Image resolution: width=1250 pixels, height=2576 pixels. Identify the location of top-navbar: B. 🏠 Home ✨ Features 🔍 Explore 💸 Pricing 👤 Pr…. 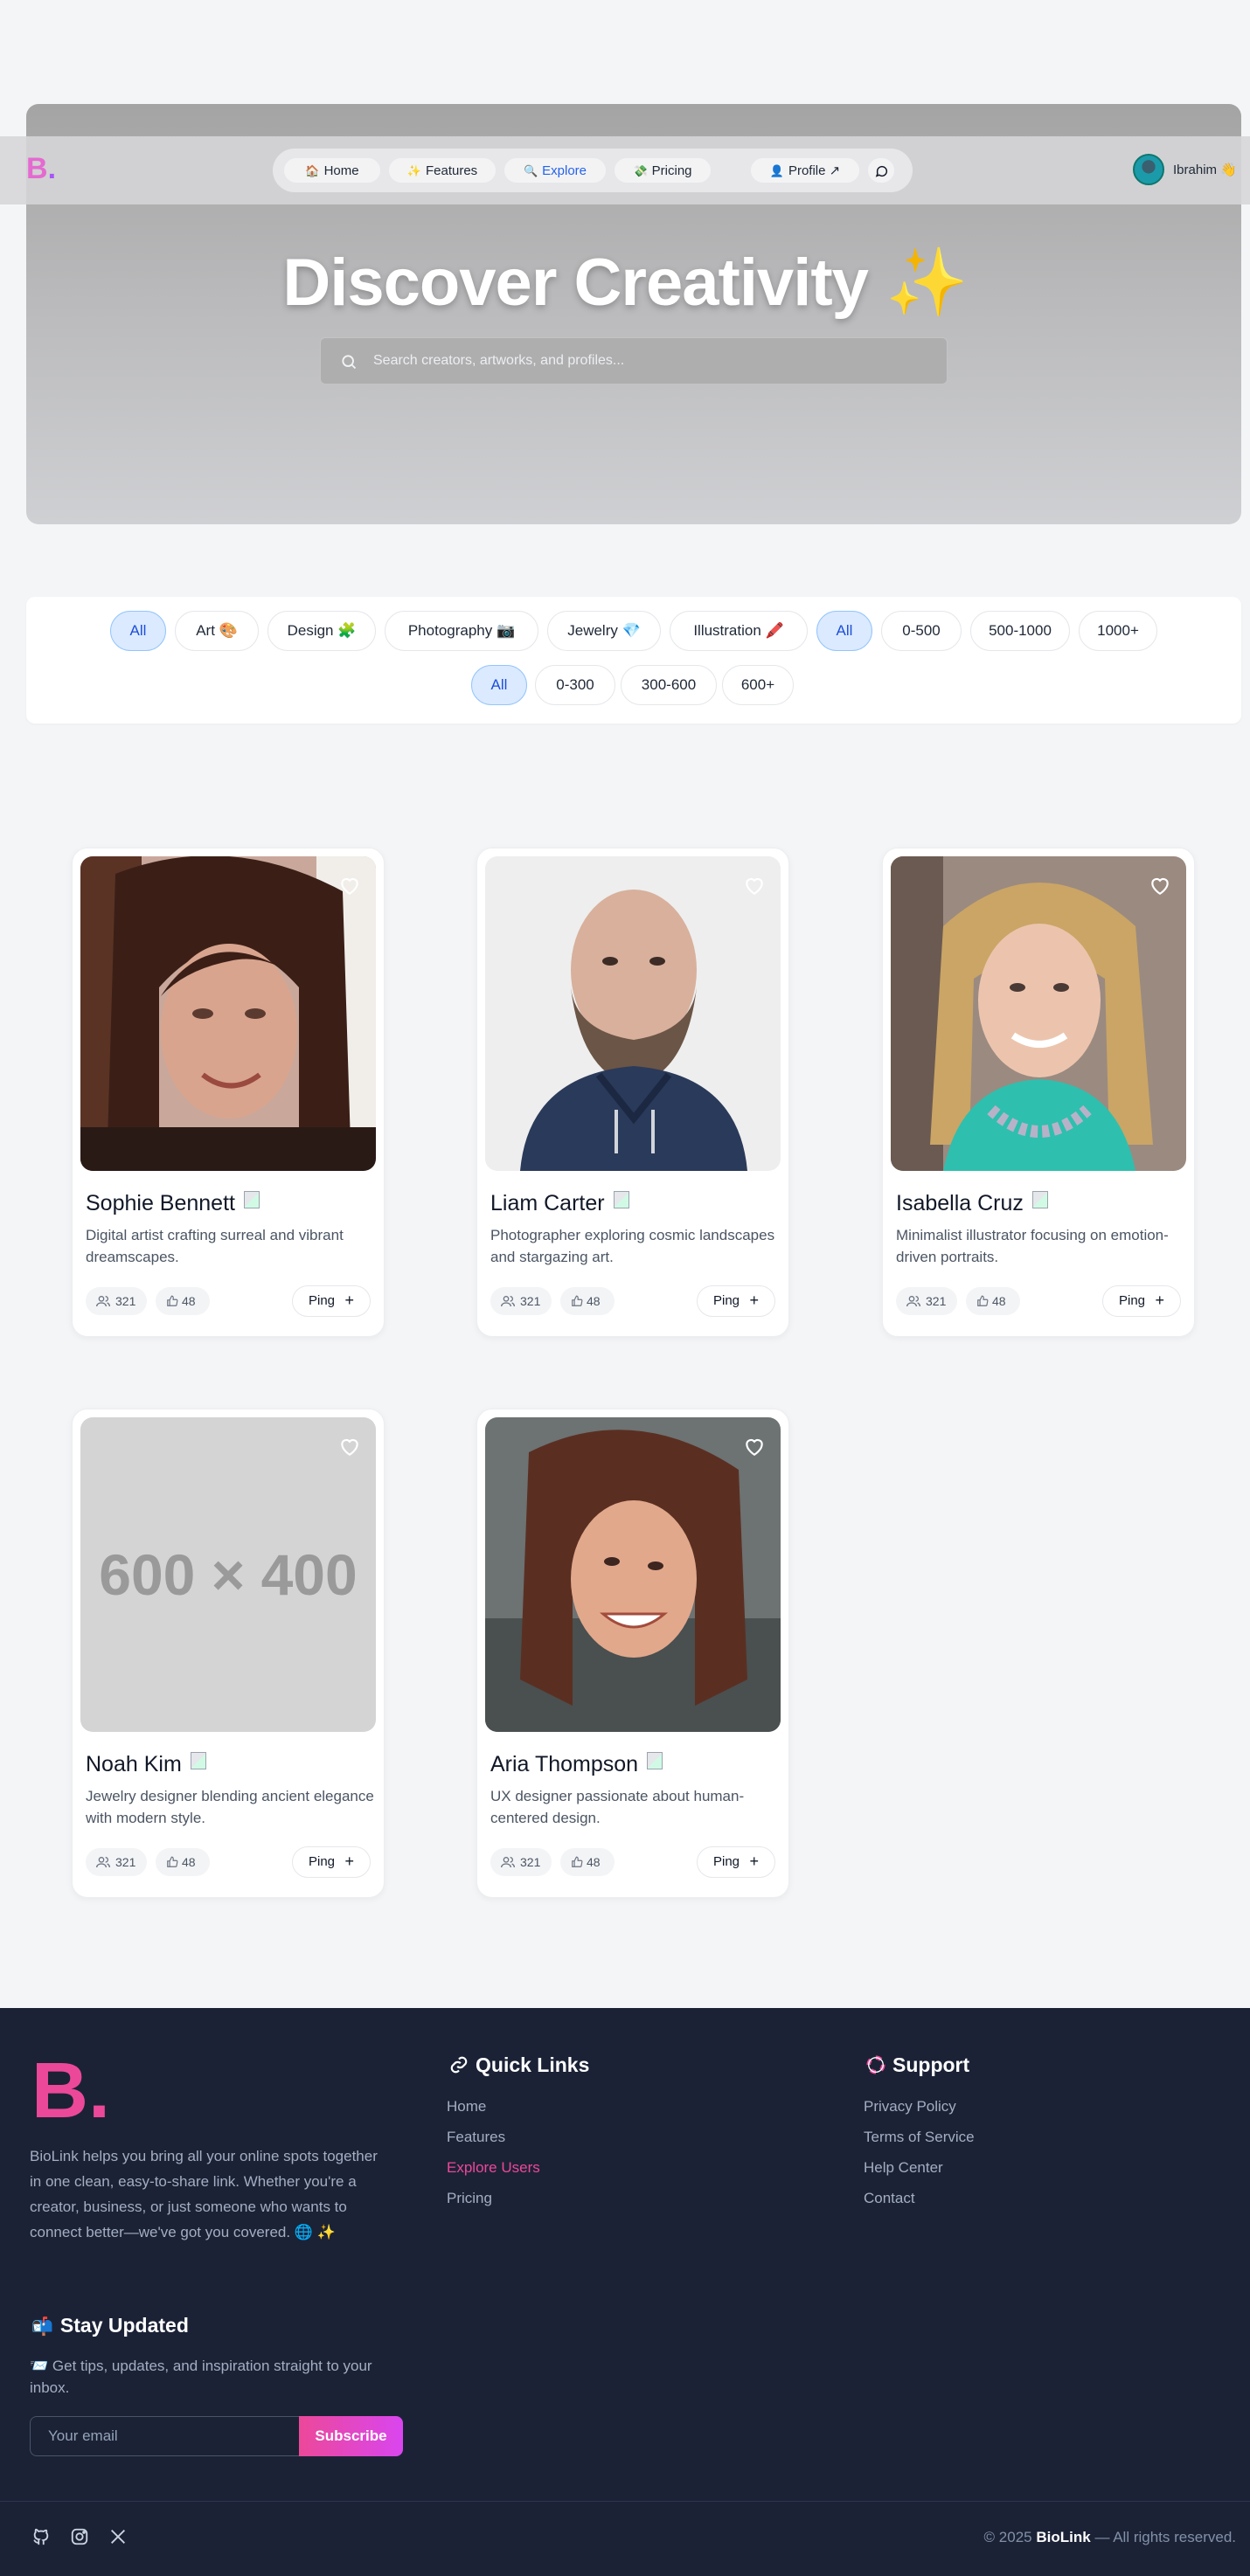
(625, 170).